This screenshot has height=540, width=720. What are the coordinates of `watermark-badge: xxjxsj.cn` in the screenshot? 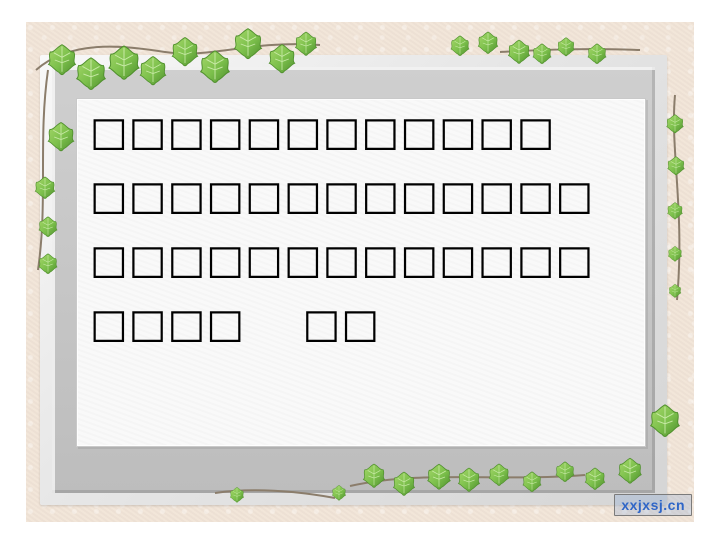 It's located at (653, 505).